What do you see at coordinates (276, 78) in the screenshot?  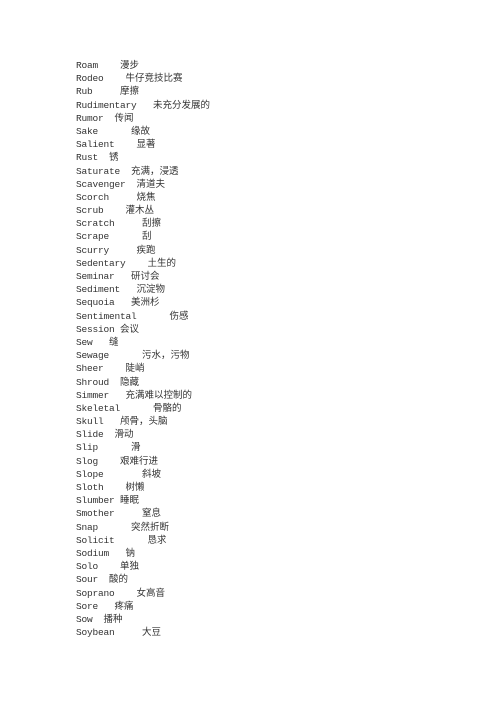 I see `vocabulary-entry: Rodeo 牛仔竞技比赛` at bounding box center [276, 78].